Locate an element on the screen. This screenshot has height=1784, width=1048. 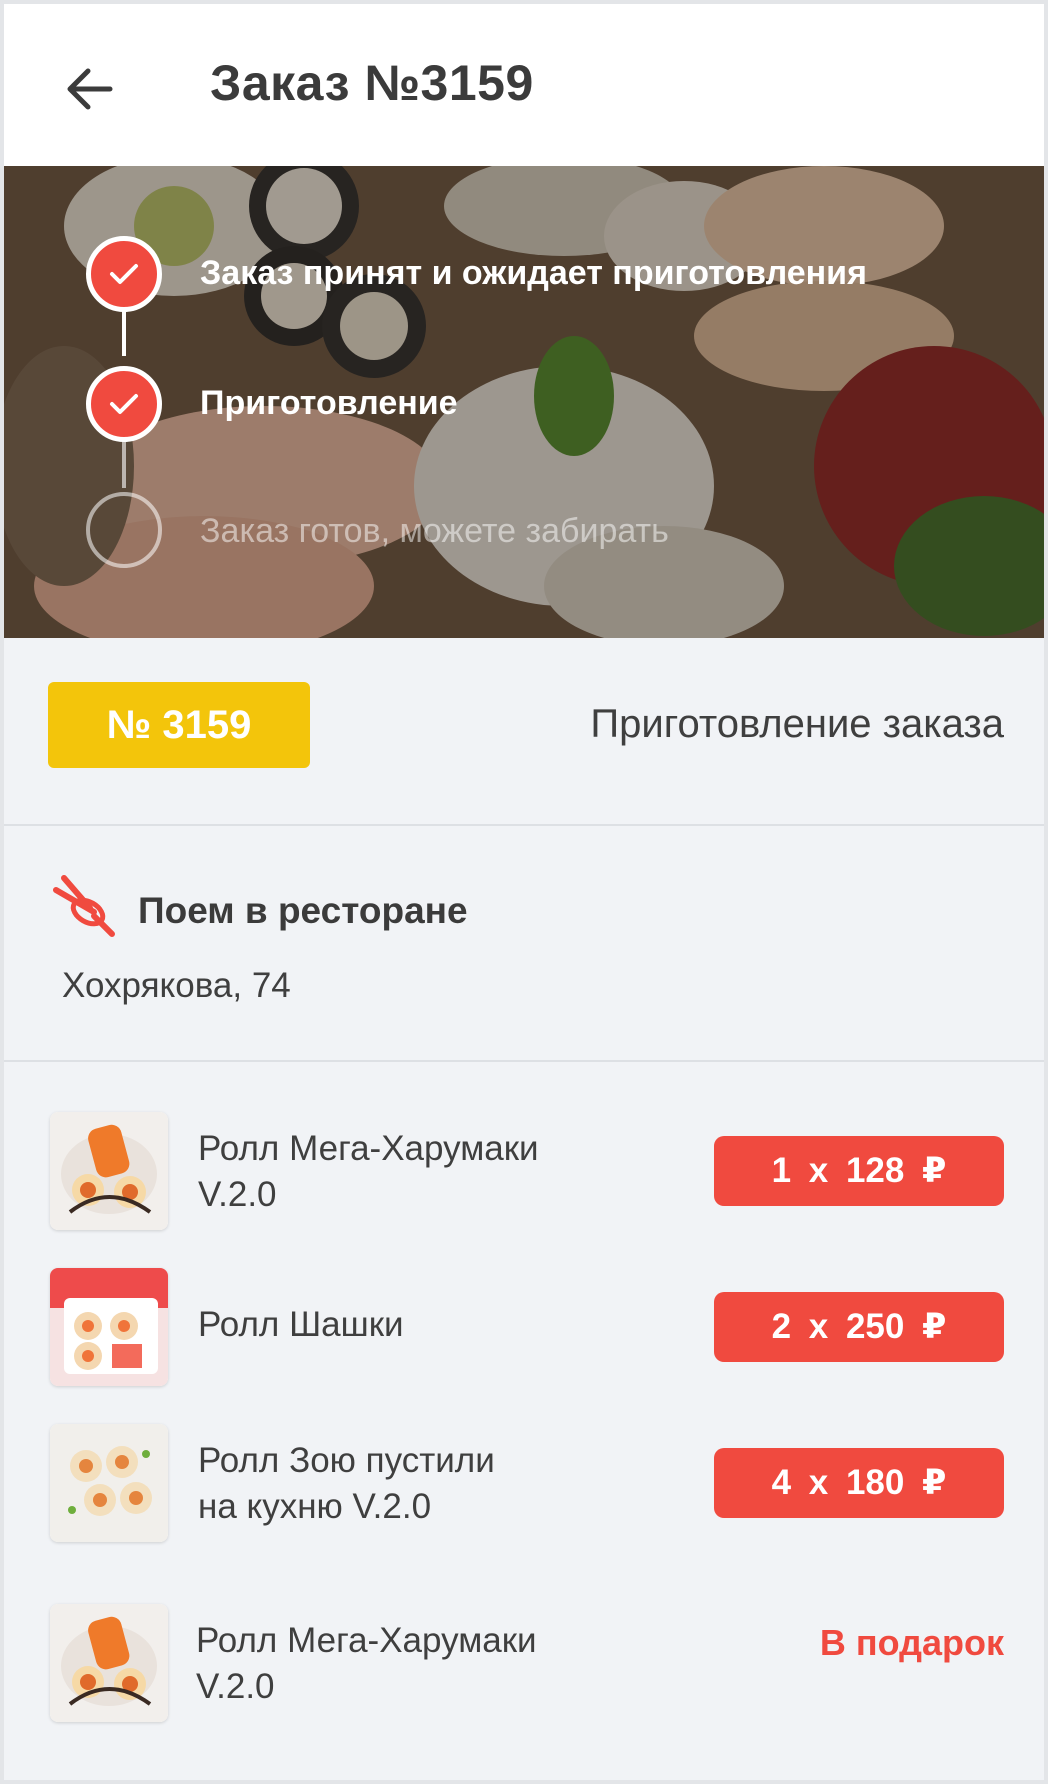
step-1-done-indicator is located at coordinates (124, 274).